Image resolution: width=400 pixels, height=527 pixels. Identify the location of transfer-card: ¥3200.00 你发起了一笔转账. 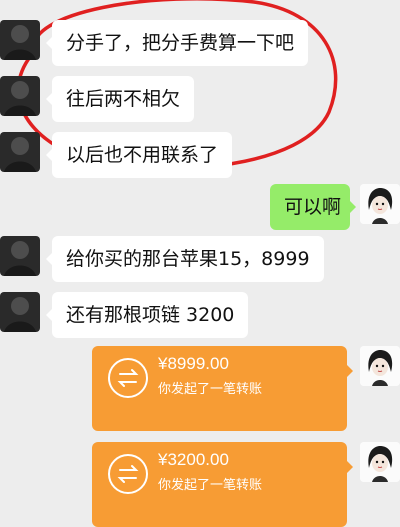
(222, 484).